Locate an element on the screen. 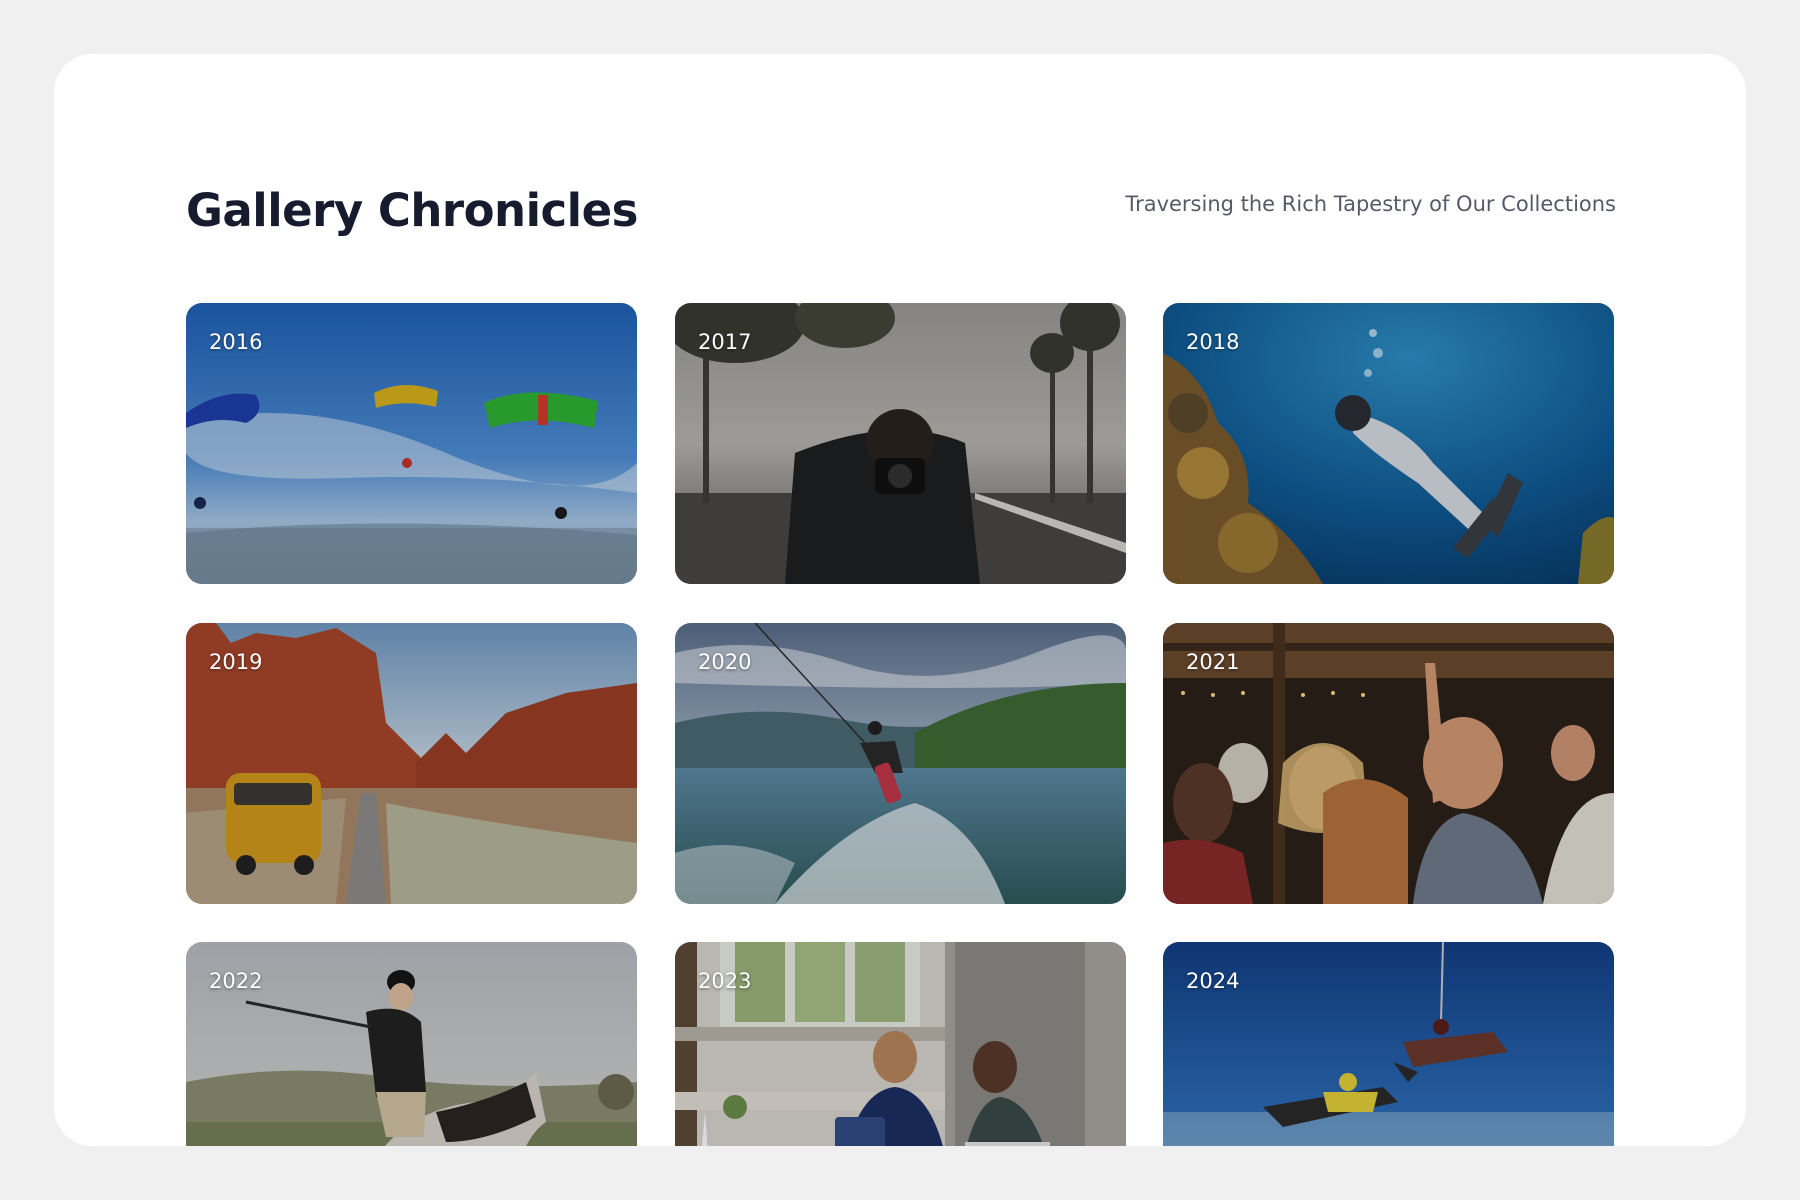 Image resolution: width=1800 pixels, height=1200 pixels. gallery-card-2018: 2018 is located at coordinates (1388, 443).